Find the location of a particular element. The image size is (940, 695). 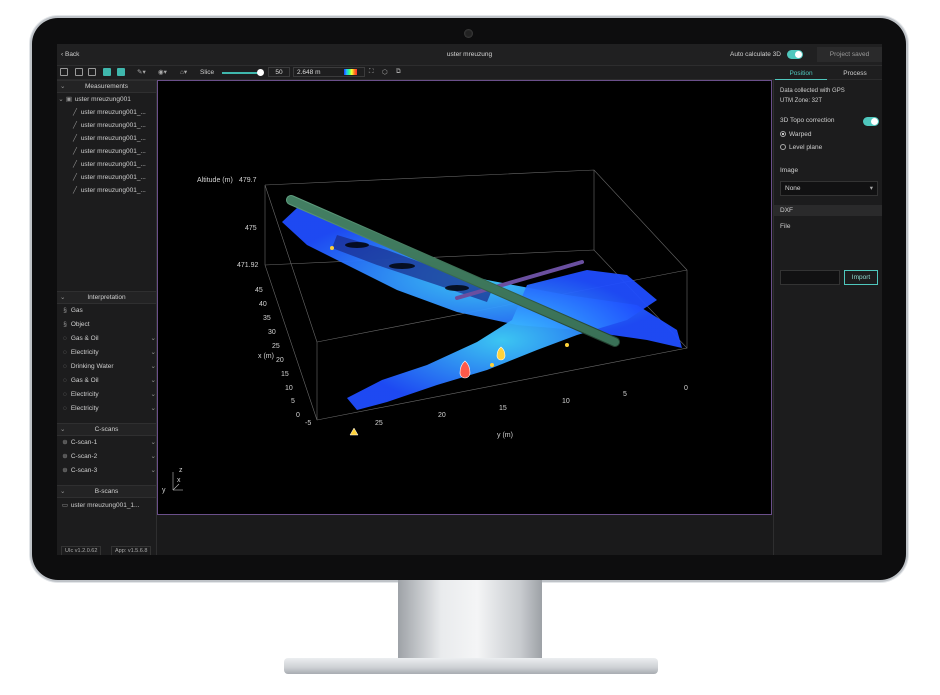

file-label: File is located at coordinates (785, 226).